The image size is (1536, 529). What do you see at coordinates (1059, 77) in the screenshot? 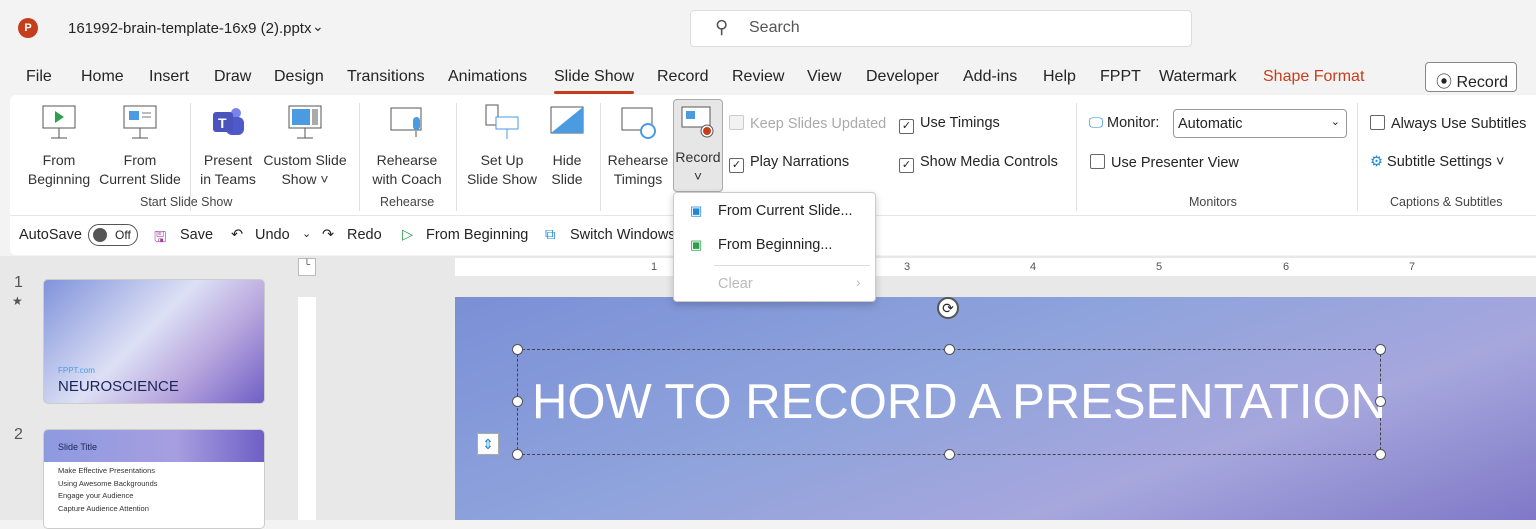
I see `tab-help: Help` at bounding box center [1059, 77].